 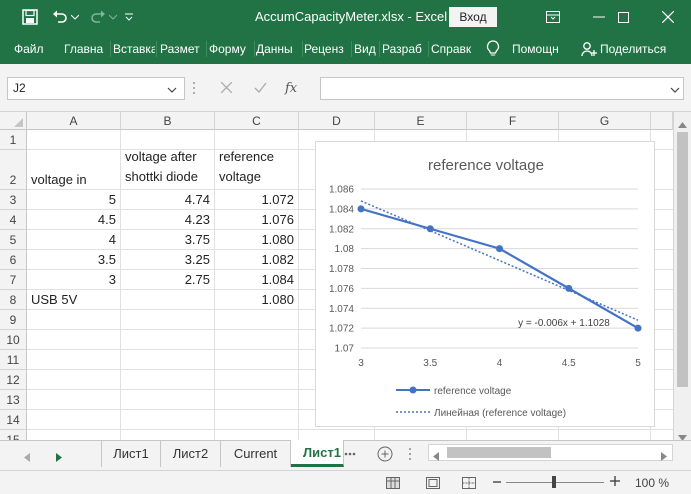 I want to click on enter-icon, so click(x=260, y=88).